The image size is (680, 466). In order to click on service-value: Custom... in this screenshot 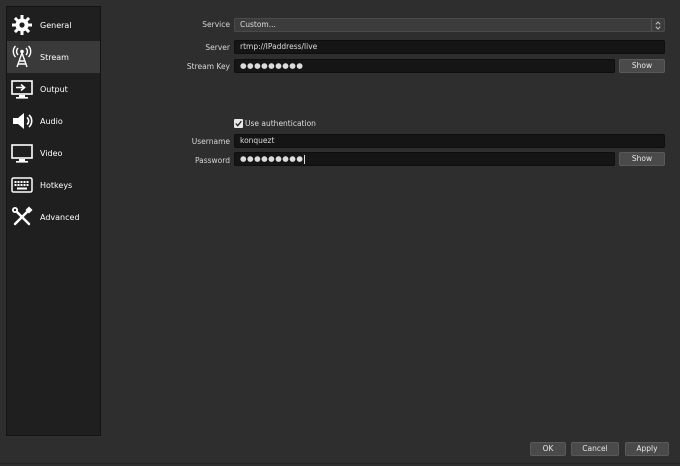, I will do `click(258, 24)`.